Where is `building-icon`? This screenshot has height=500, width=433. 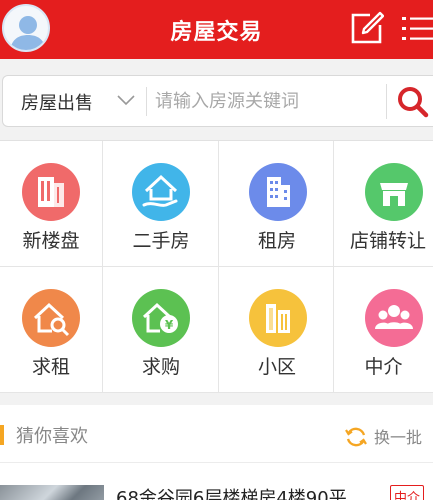 building-icon is located at coordinates (51, 192).